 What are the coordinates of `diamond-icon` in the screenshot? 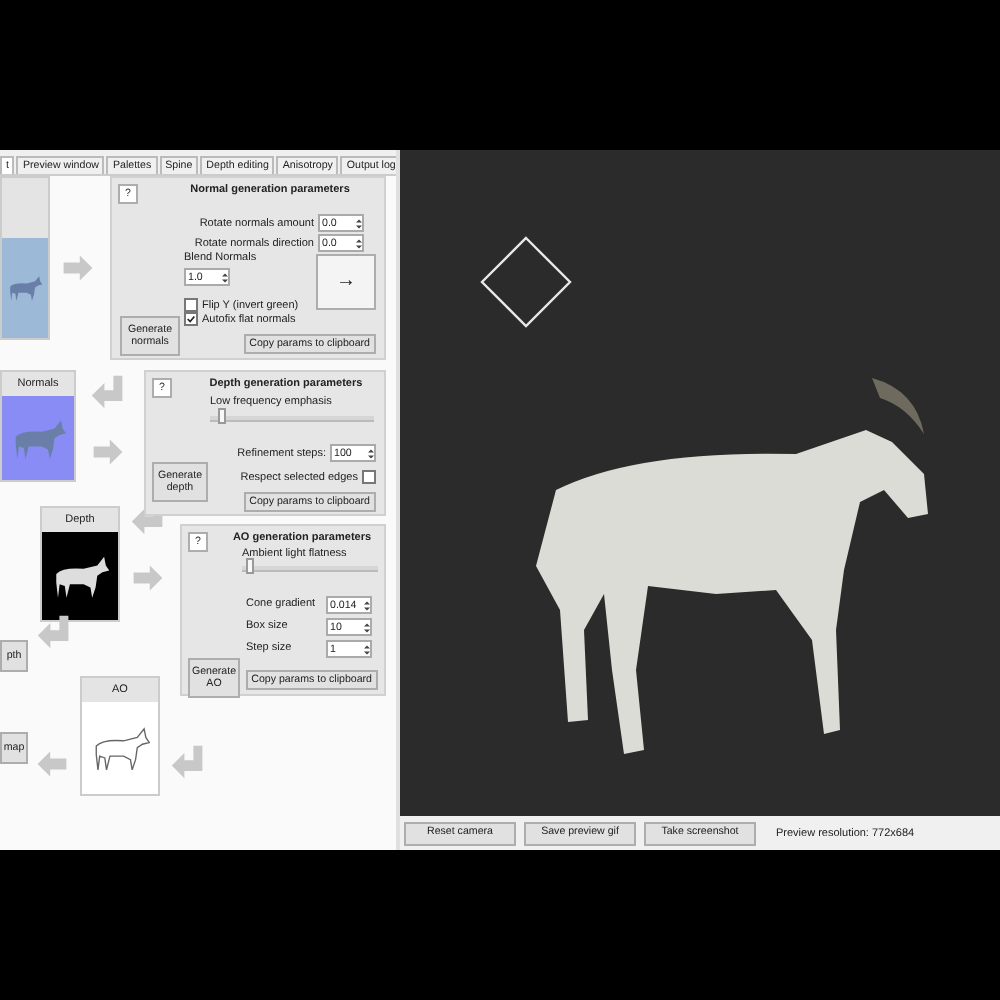 It's located at (526, 282).